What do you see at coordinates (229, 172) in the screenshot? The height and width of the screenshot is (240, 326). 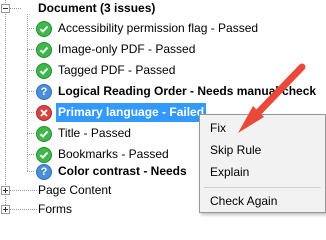 I see `menu-item-explain: Explain` at bounding box center [229, 172].